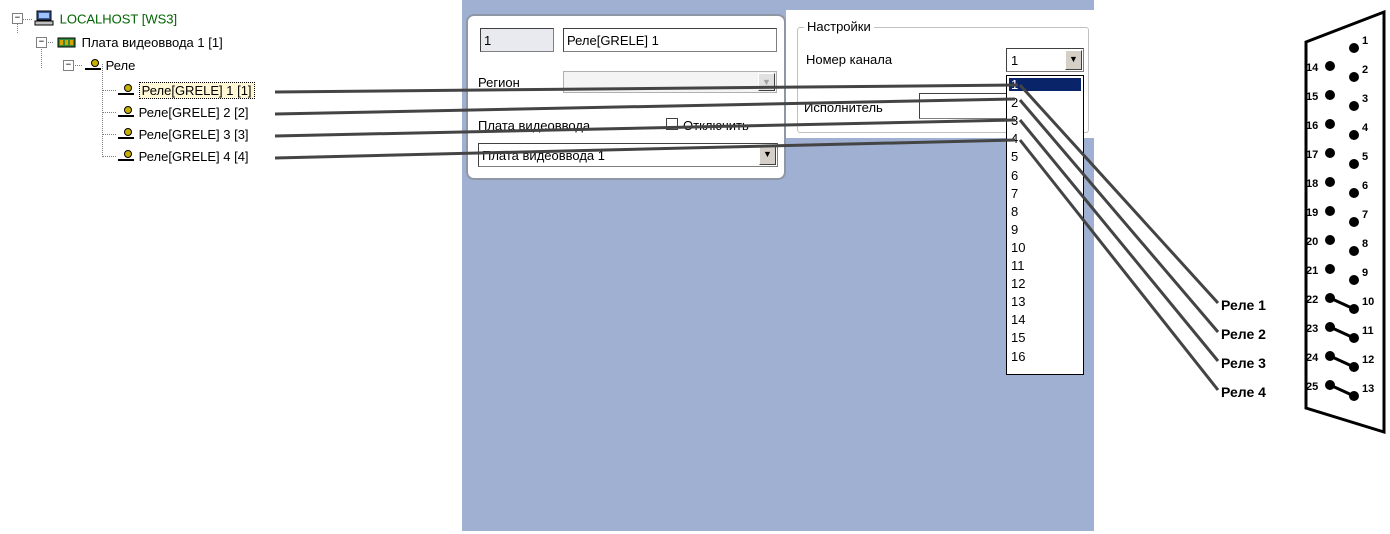 Image resolution: width=1390 pixels, height=534 pixels. What do you see at coordinates (517, 40) in the screenshot?
I see `id-field: 1` at bounding box center [517, 40].